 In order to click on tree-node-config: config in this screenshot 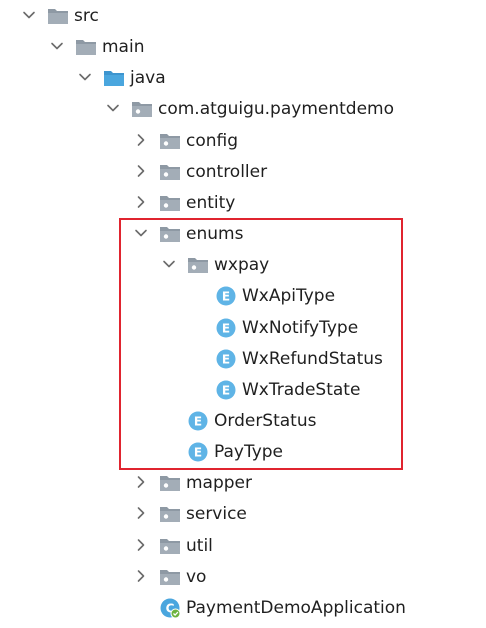, I will do `click(243, 141)`.